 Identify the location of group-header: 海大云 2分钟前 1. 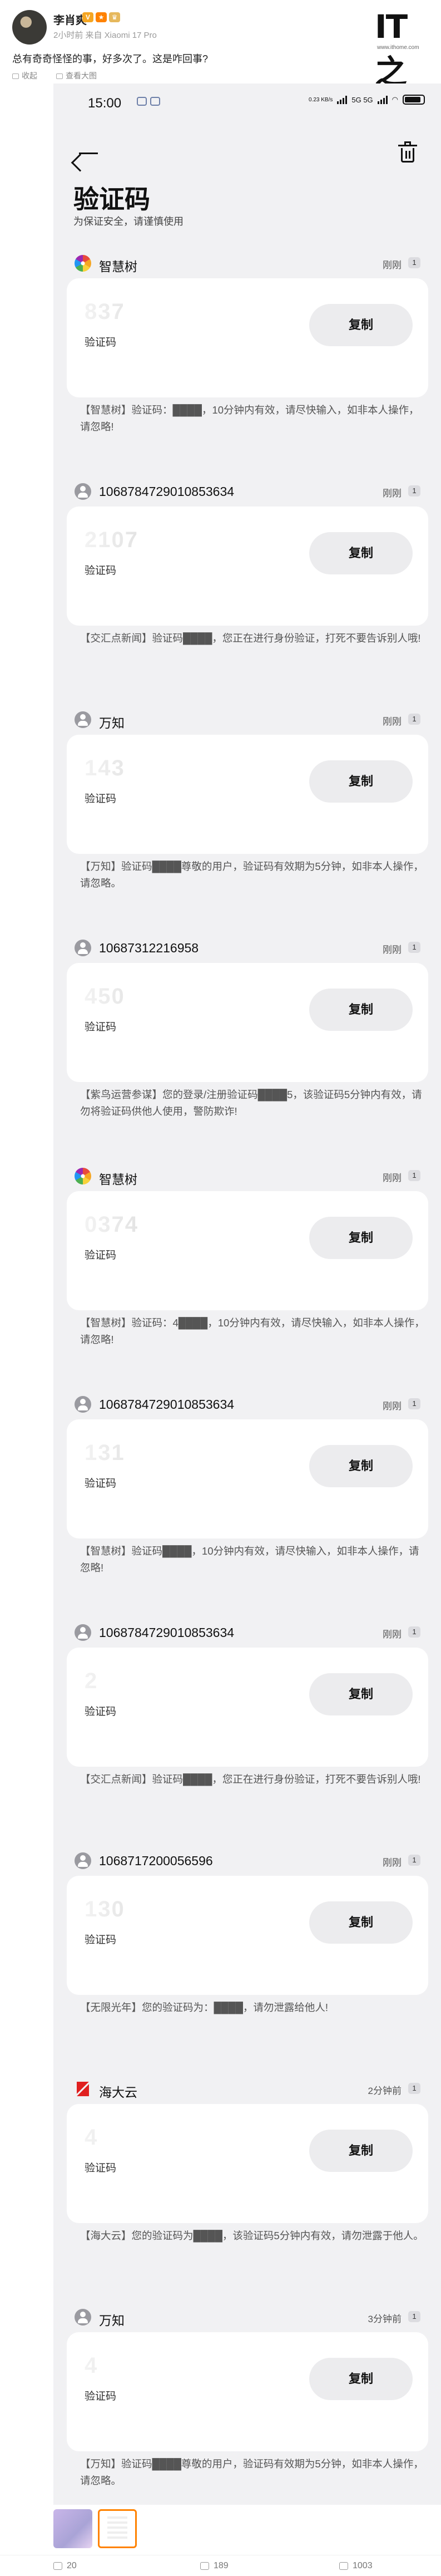
(247, 2088).